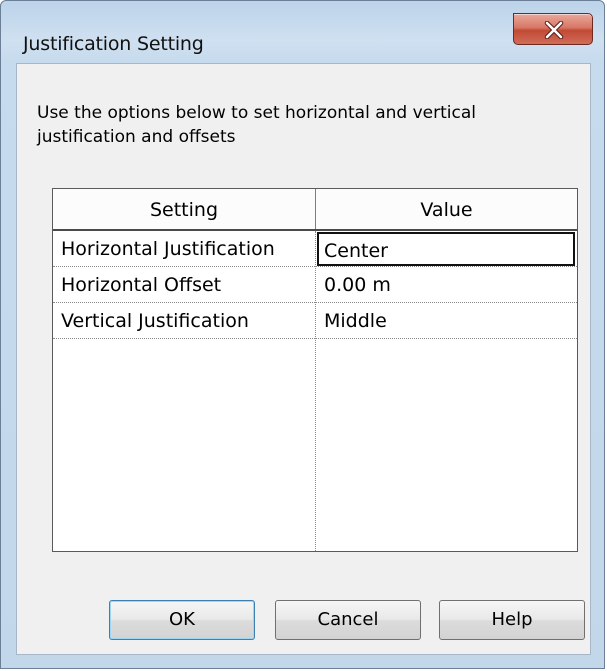 This screenshot has height=671, width=607. Describe the element at coordinates (446, 209) in the screenshot. I see `column-header-value: Value` at that location.